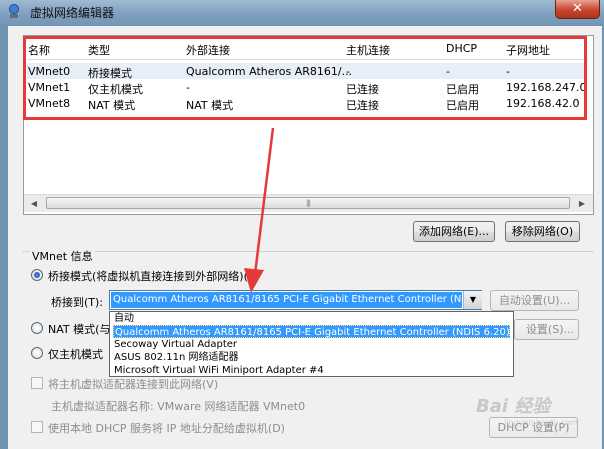 Image resolution: width=604 pixels, height=449 pixels. I want to click on watermark-url: jingyan.baidu.com, so click(541, 422).